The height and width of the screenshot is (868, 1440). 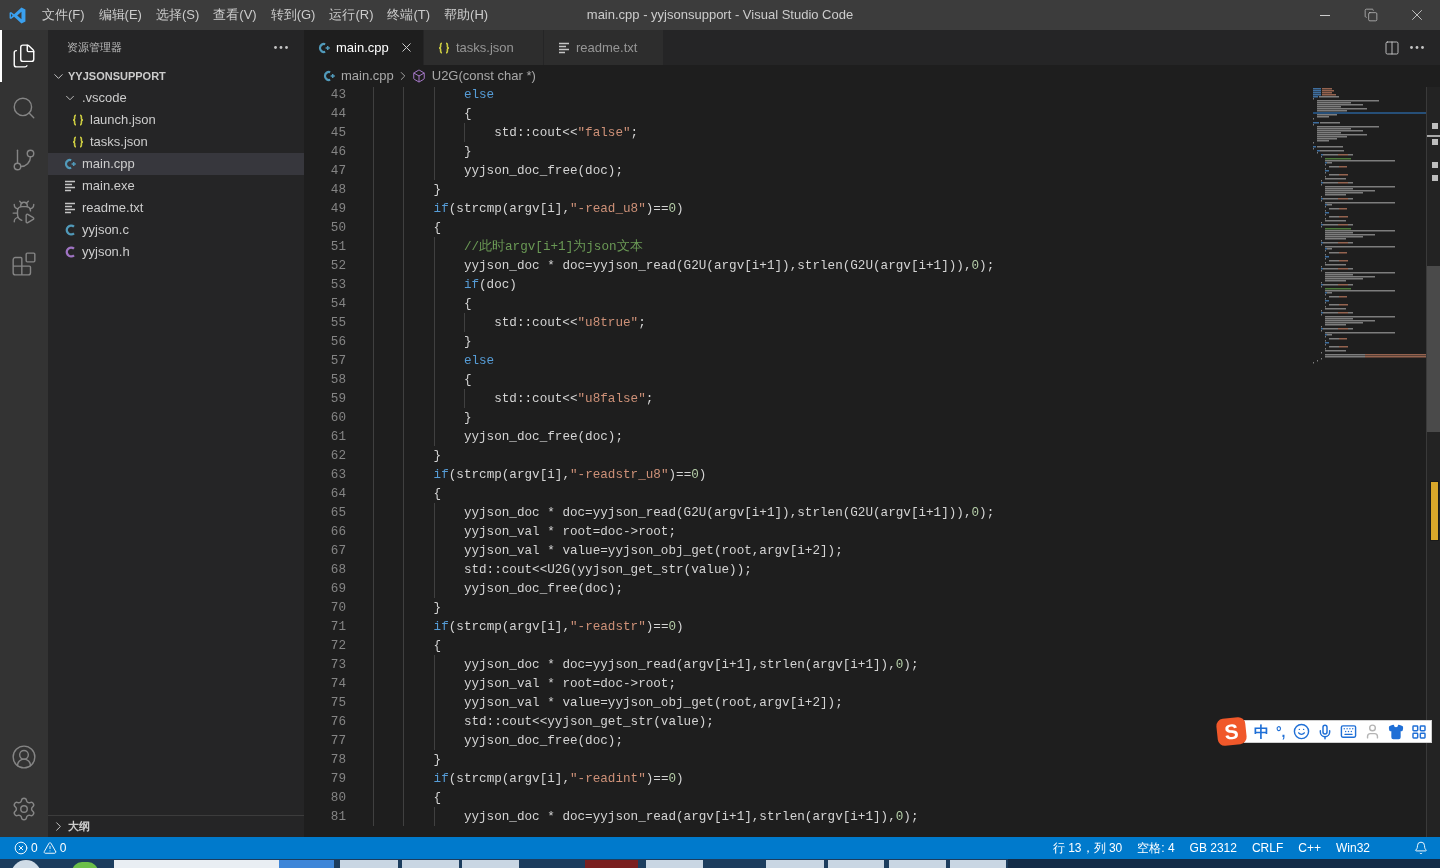 I want to click on code-line: //此时argv[i+1]为json文本, so click(x=553, y=247).